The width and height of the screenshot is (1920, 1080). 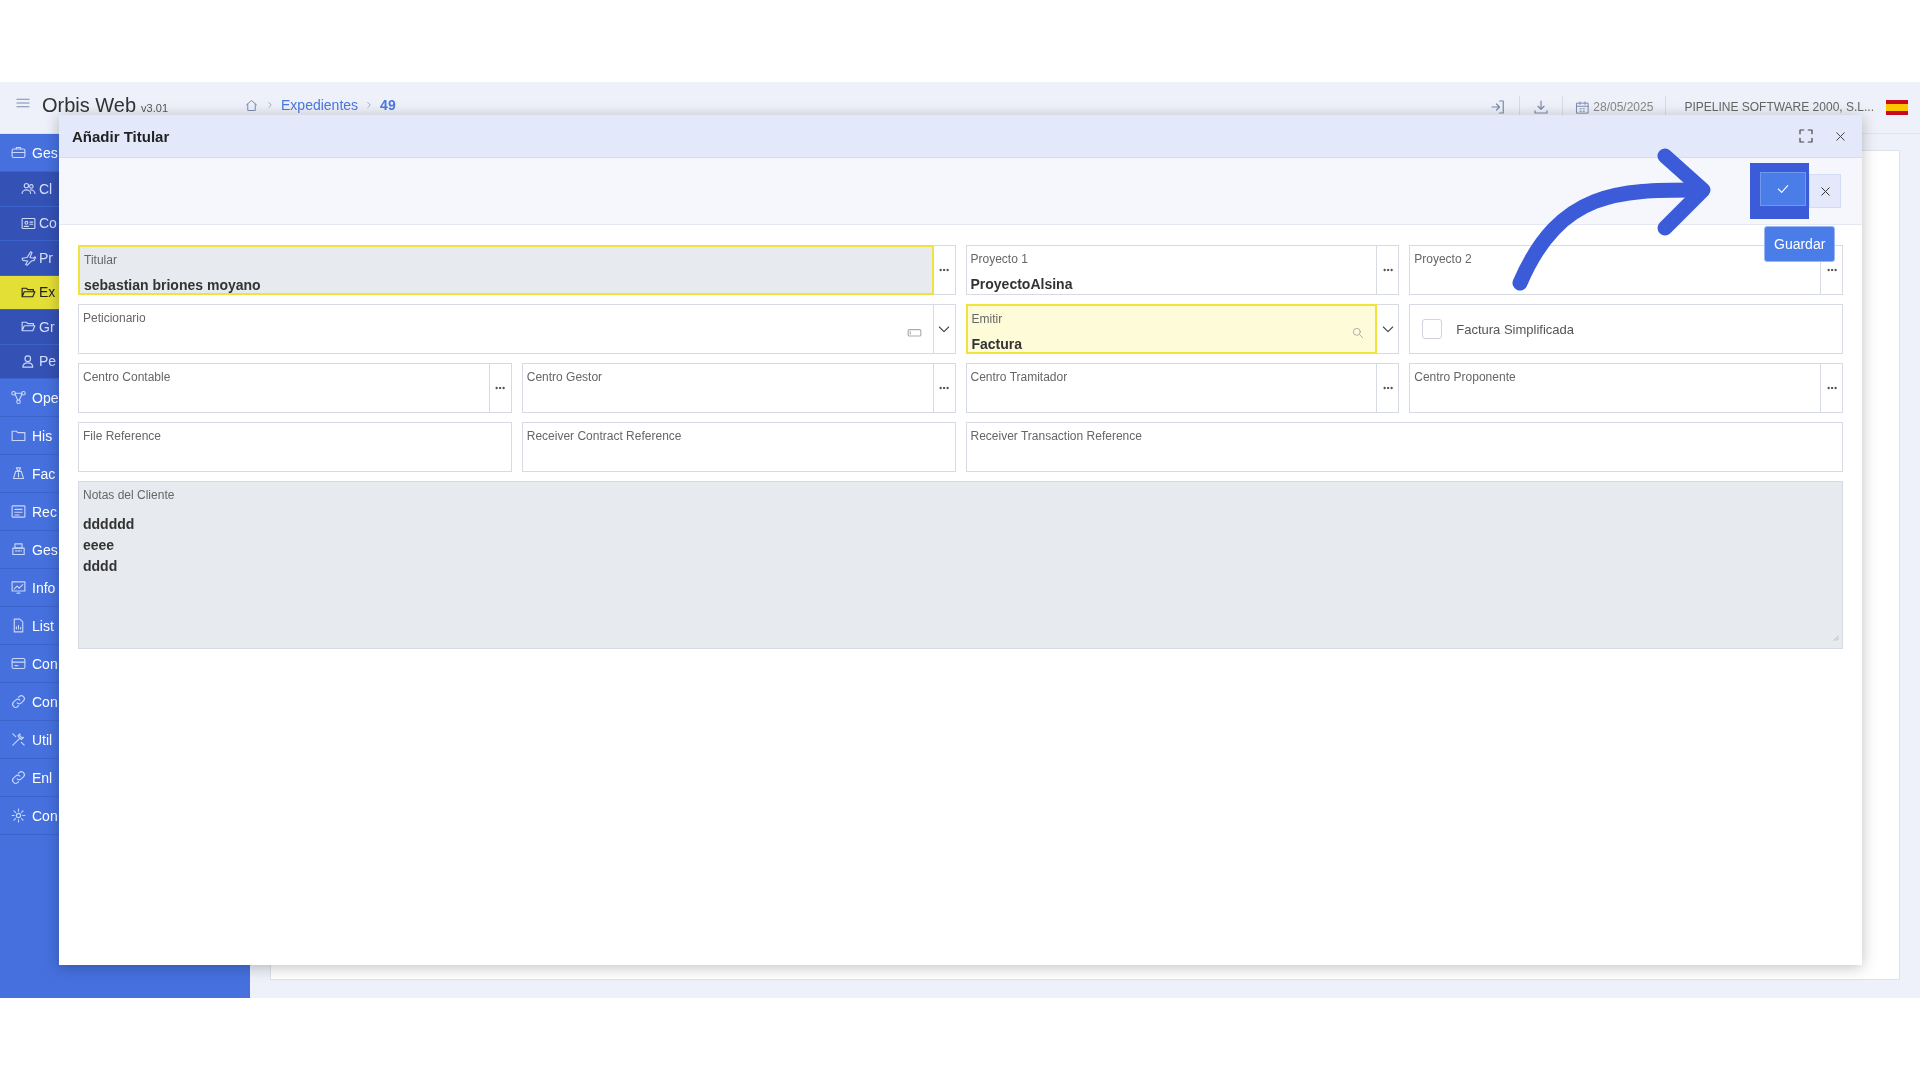 I want to click on field-label: Centro Tramitador, so click(x=1019, y=377).